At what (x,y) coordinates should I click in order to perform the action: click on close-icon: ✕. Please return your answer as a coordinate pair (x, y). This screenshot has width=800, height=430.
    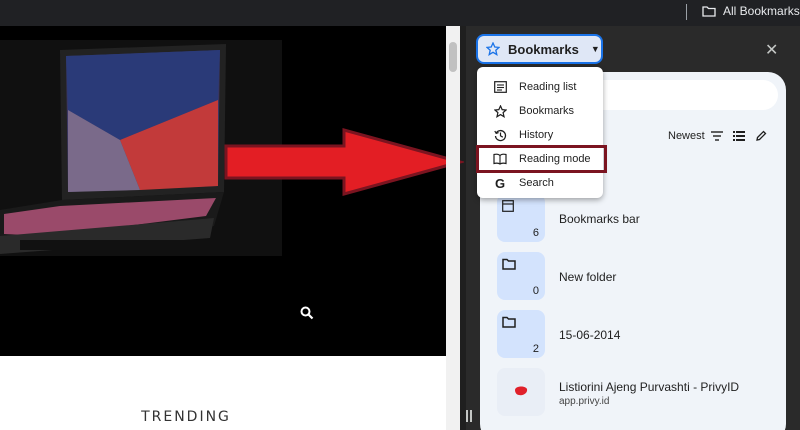
    Looking at the image, I should click on (771, 50).